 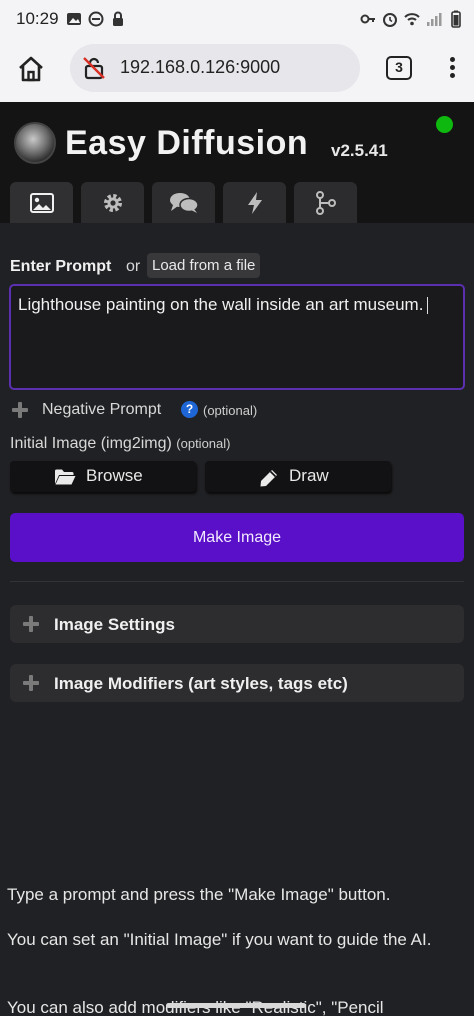 What do you see at coordinates (65, 477) in the screenshot?
I see `folder-open-icon` at bounding box center [65, 477].